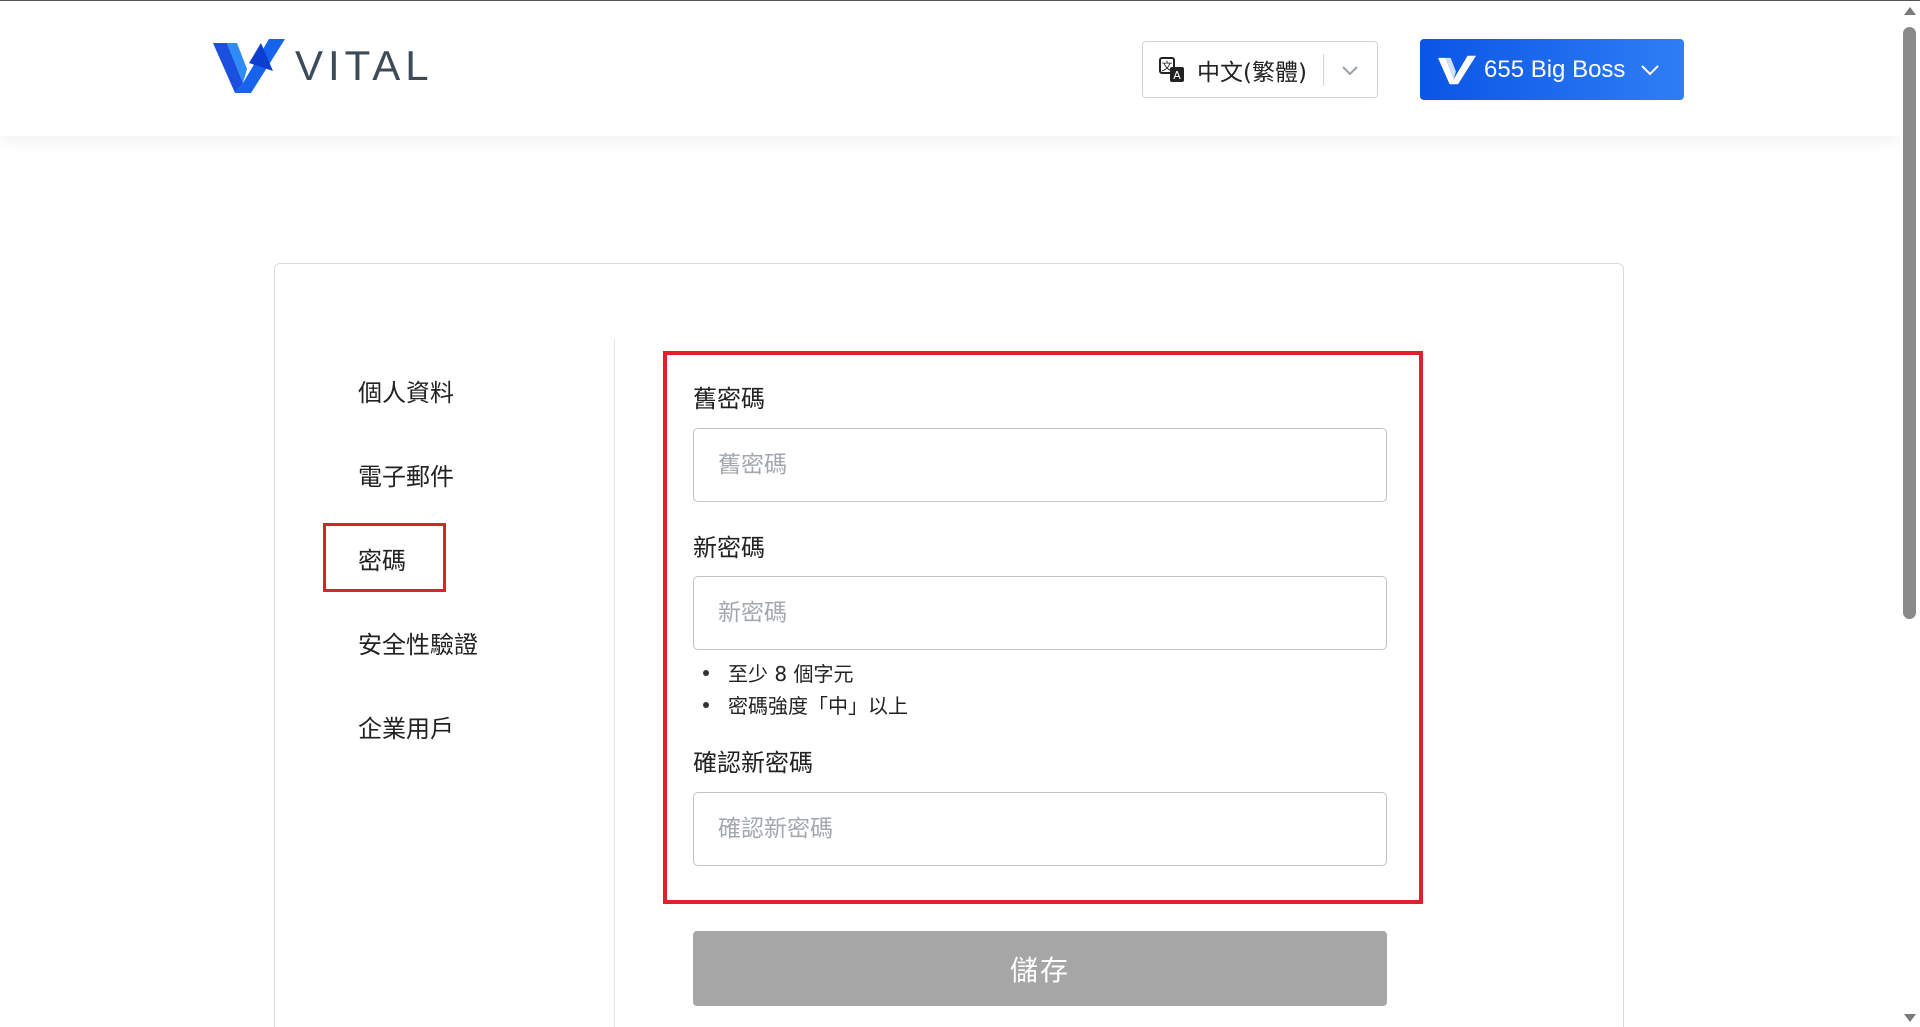  I want to click on save-button: 儲存, so click(1040, 968).